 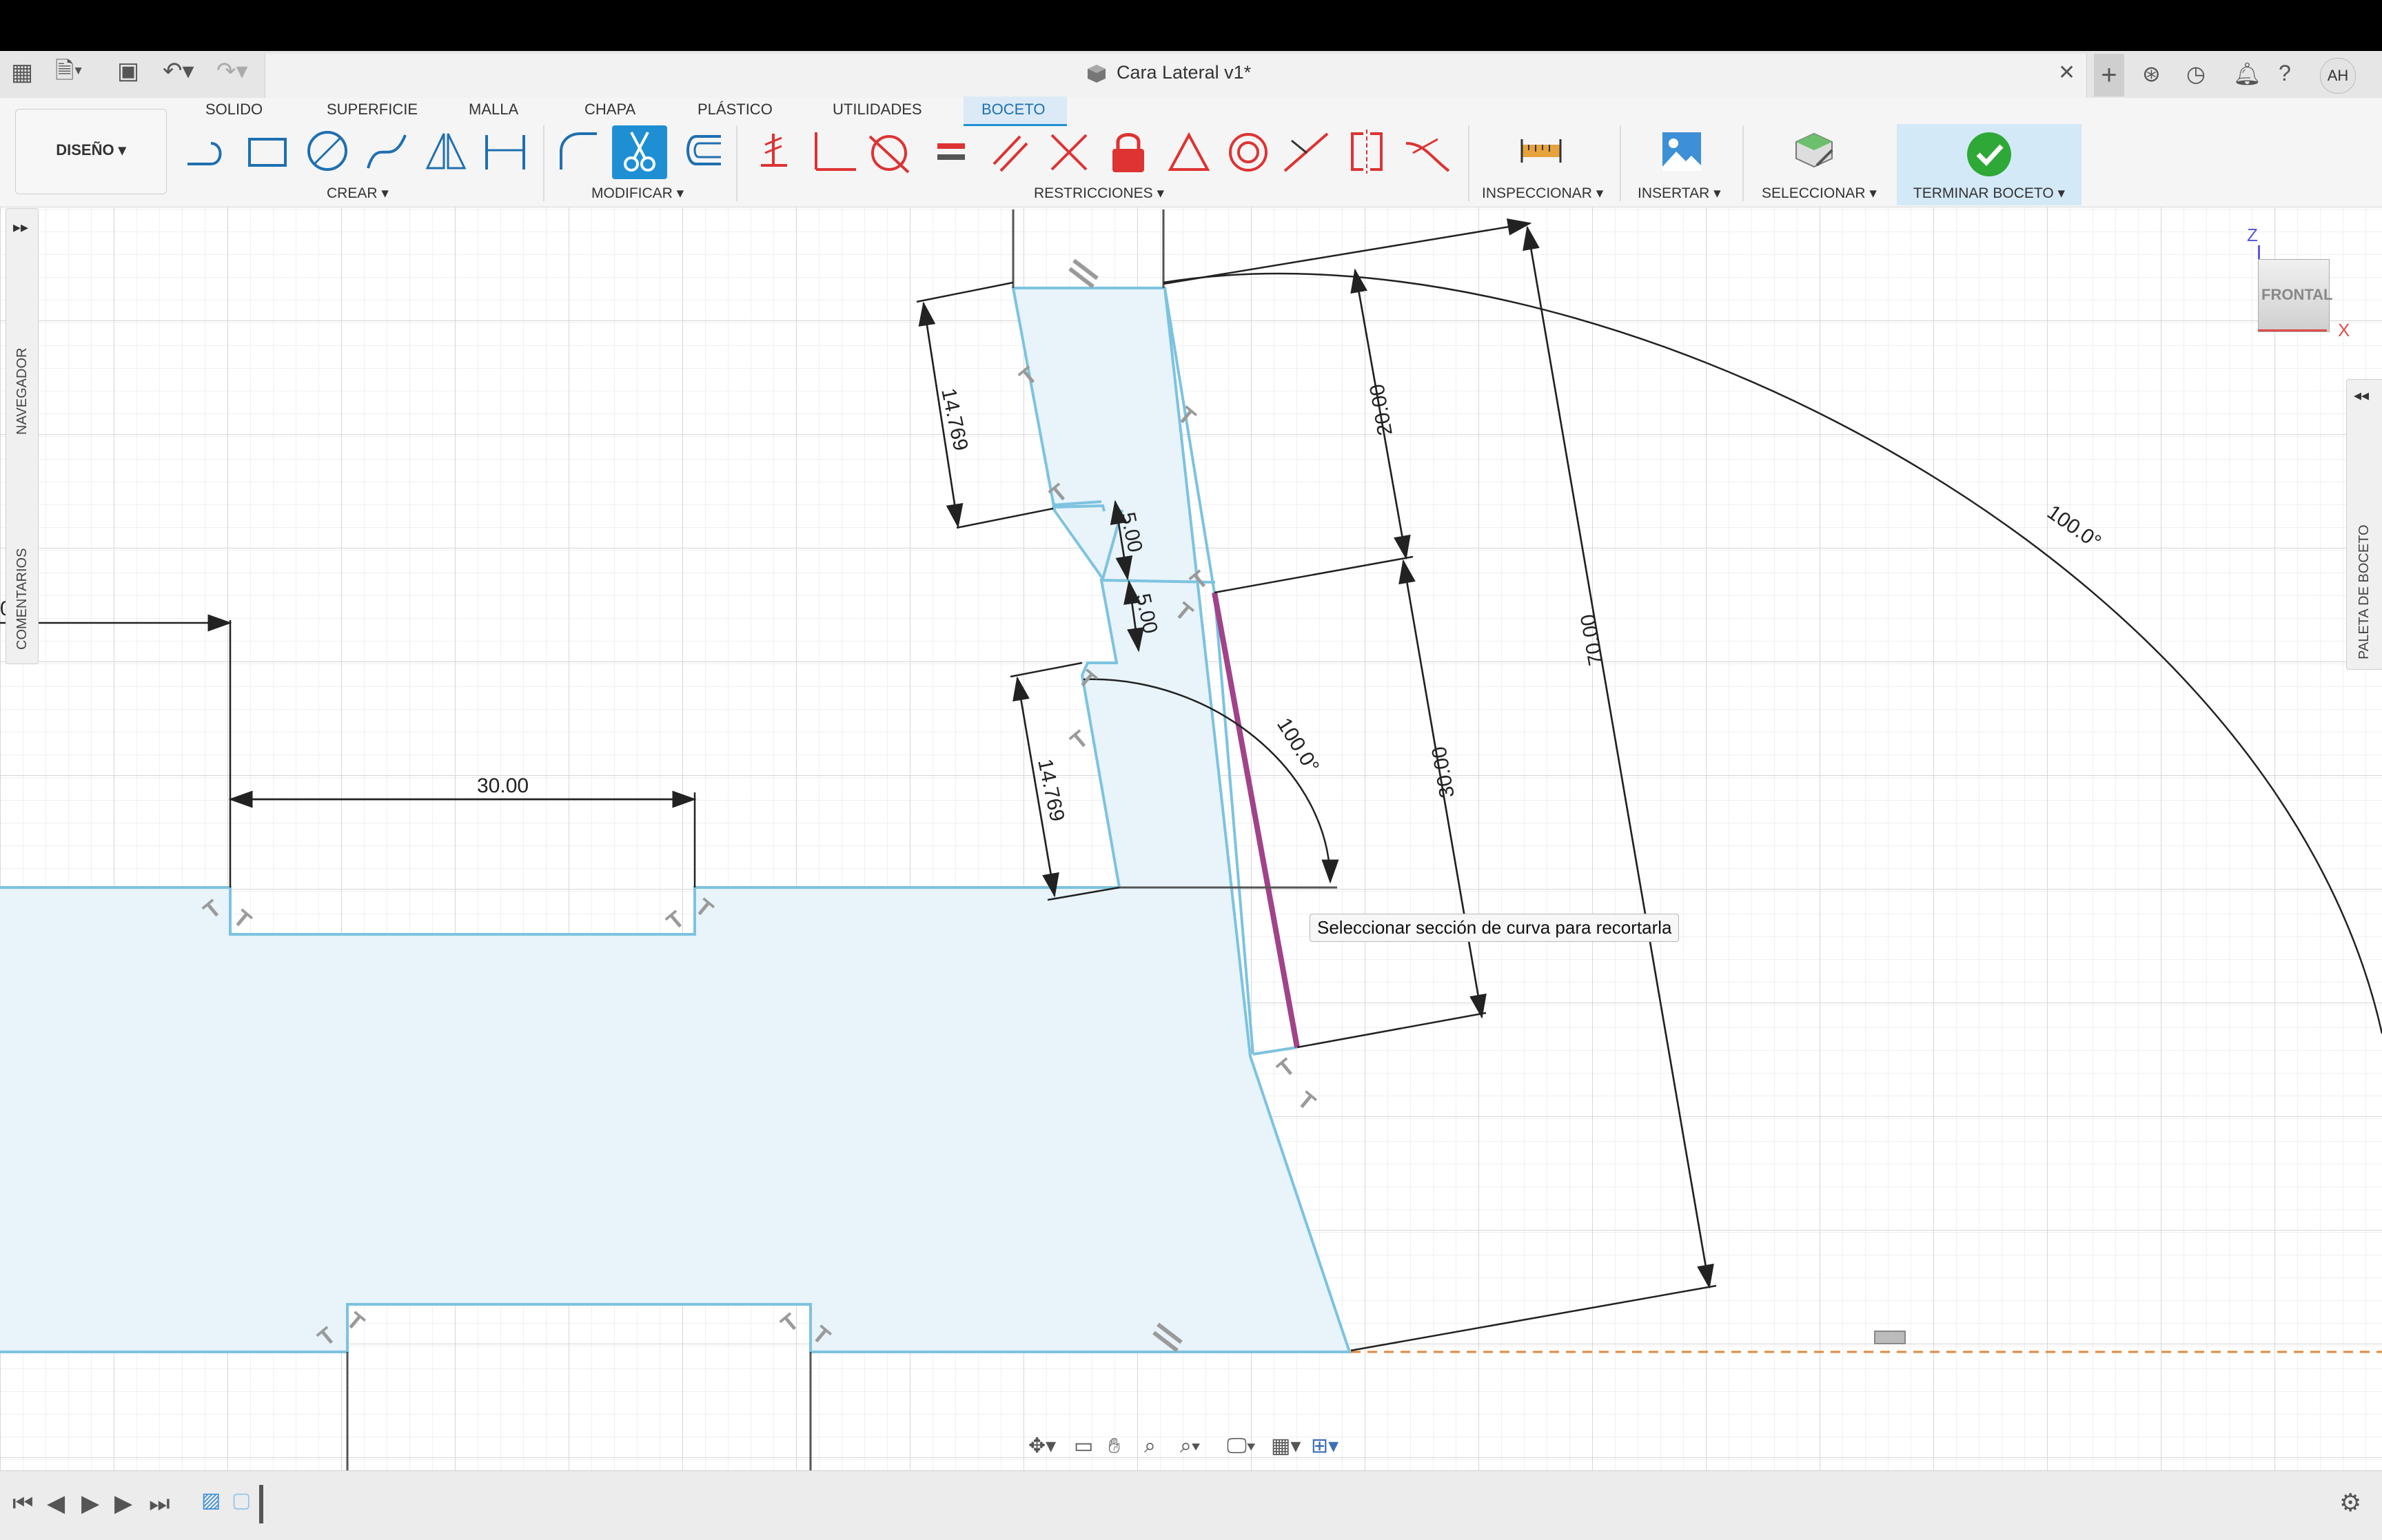 What do you see at coordinates (1989, 154) in the screenshot?
I see `checkmark-icon` at bounding box center [1989, 154].